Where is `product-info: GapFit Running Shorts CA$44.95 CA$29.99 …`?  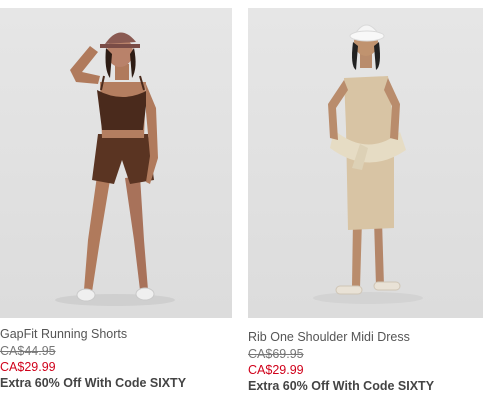 product-info: GapFit Running Shorts CA$44.95 CA$29.99 … is located at coordinates (120, 359).